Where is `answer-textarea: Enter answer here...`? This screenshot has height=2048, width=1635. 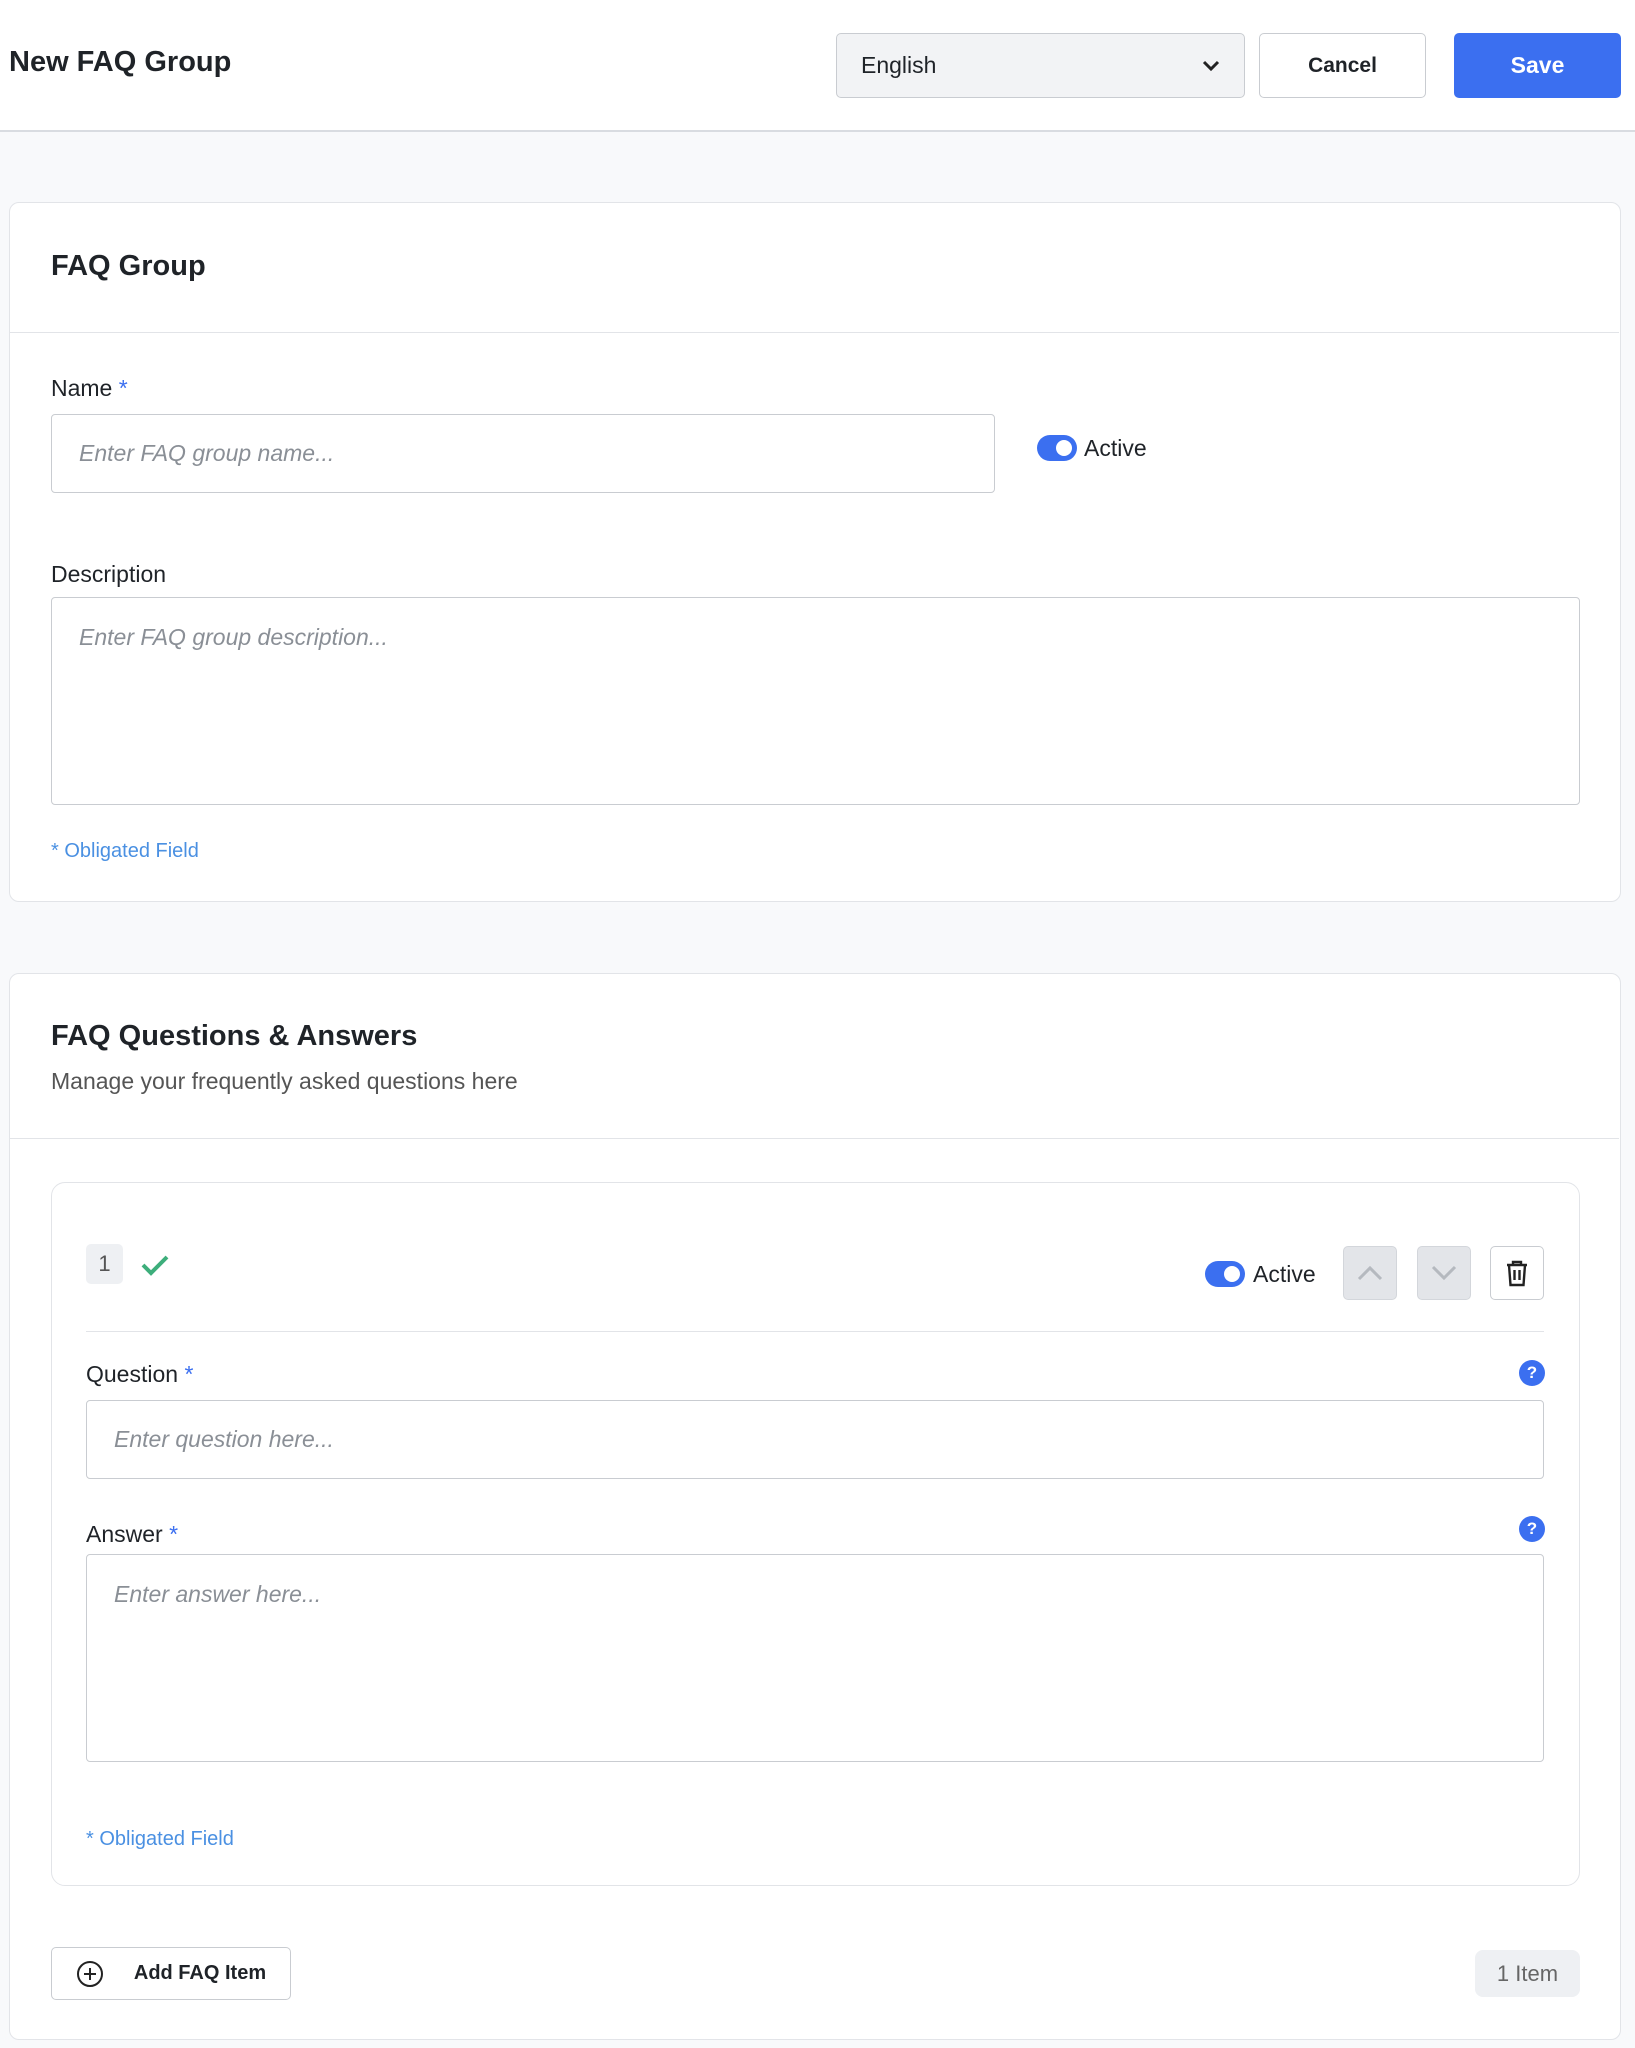 answer-textarea: Enter answer here... is located at coordinates (815, 1658).